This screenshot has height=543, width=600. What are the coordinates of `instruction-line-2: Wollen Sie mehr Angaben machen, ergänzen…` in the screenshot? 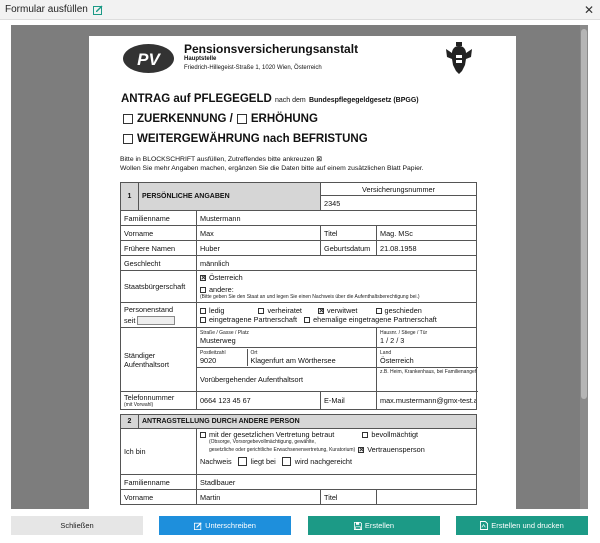 It's located at (272, 168).